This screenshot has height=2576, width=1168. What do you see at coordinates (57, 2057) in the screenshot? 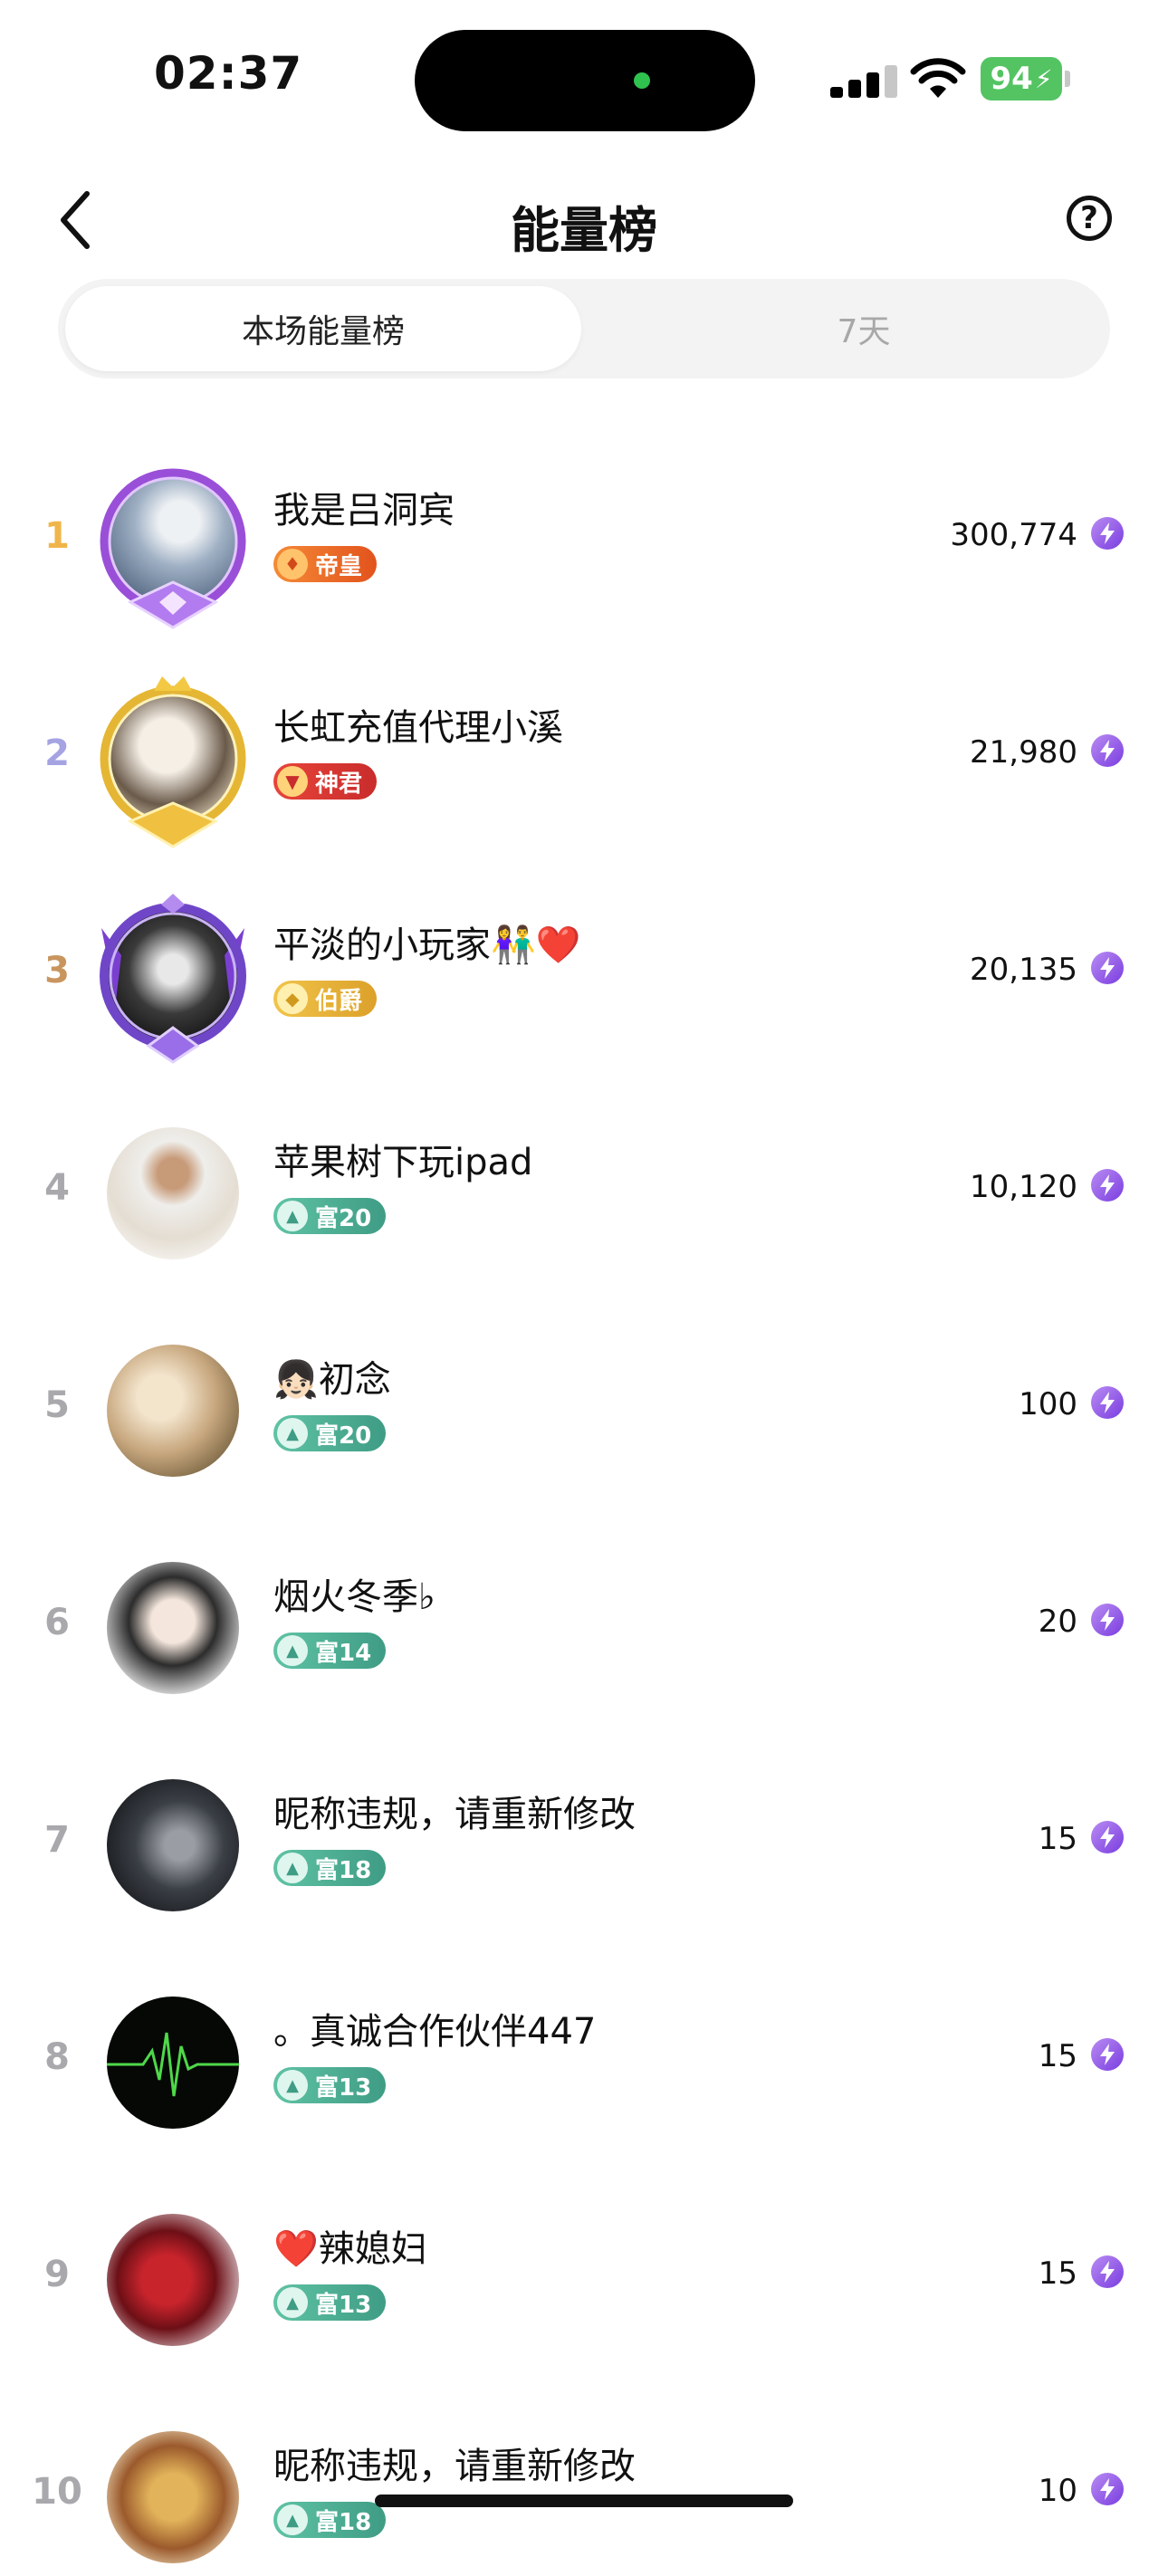
I see `rank-number: 8` at bounding box center [57, 2057].